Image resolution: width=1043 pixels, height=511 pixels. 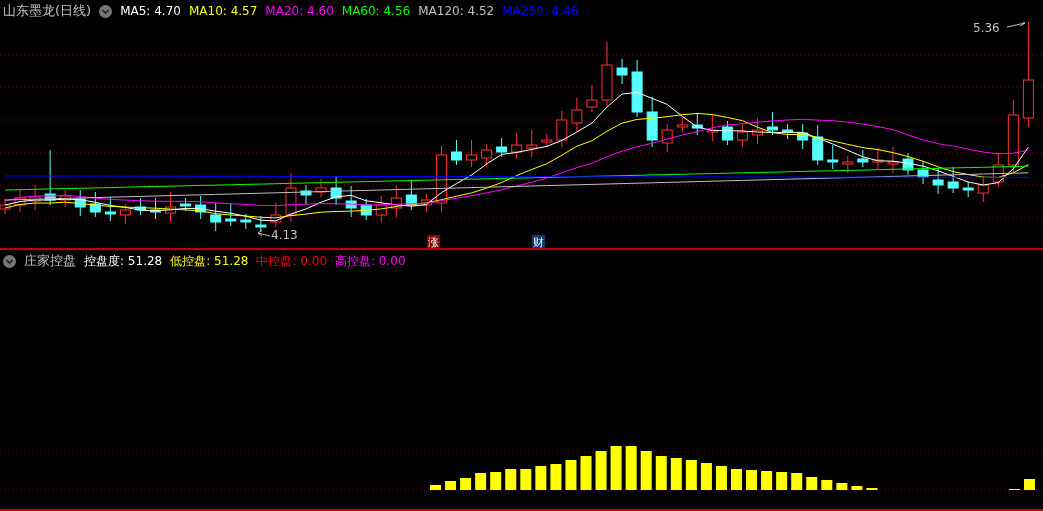 I want to click on moving-average-value: MA20: 4.60, so click(x=299, y=11).